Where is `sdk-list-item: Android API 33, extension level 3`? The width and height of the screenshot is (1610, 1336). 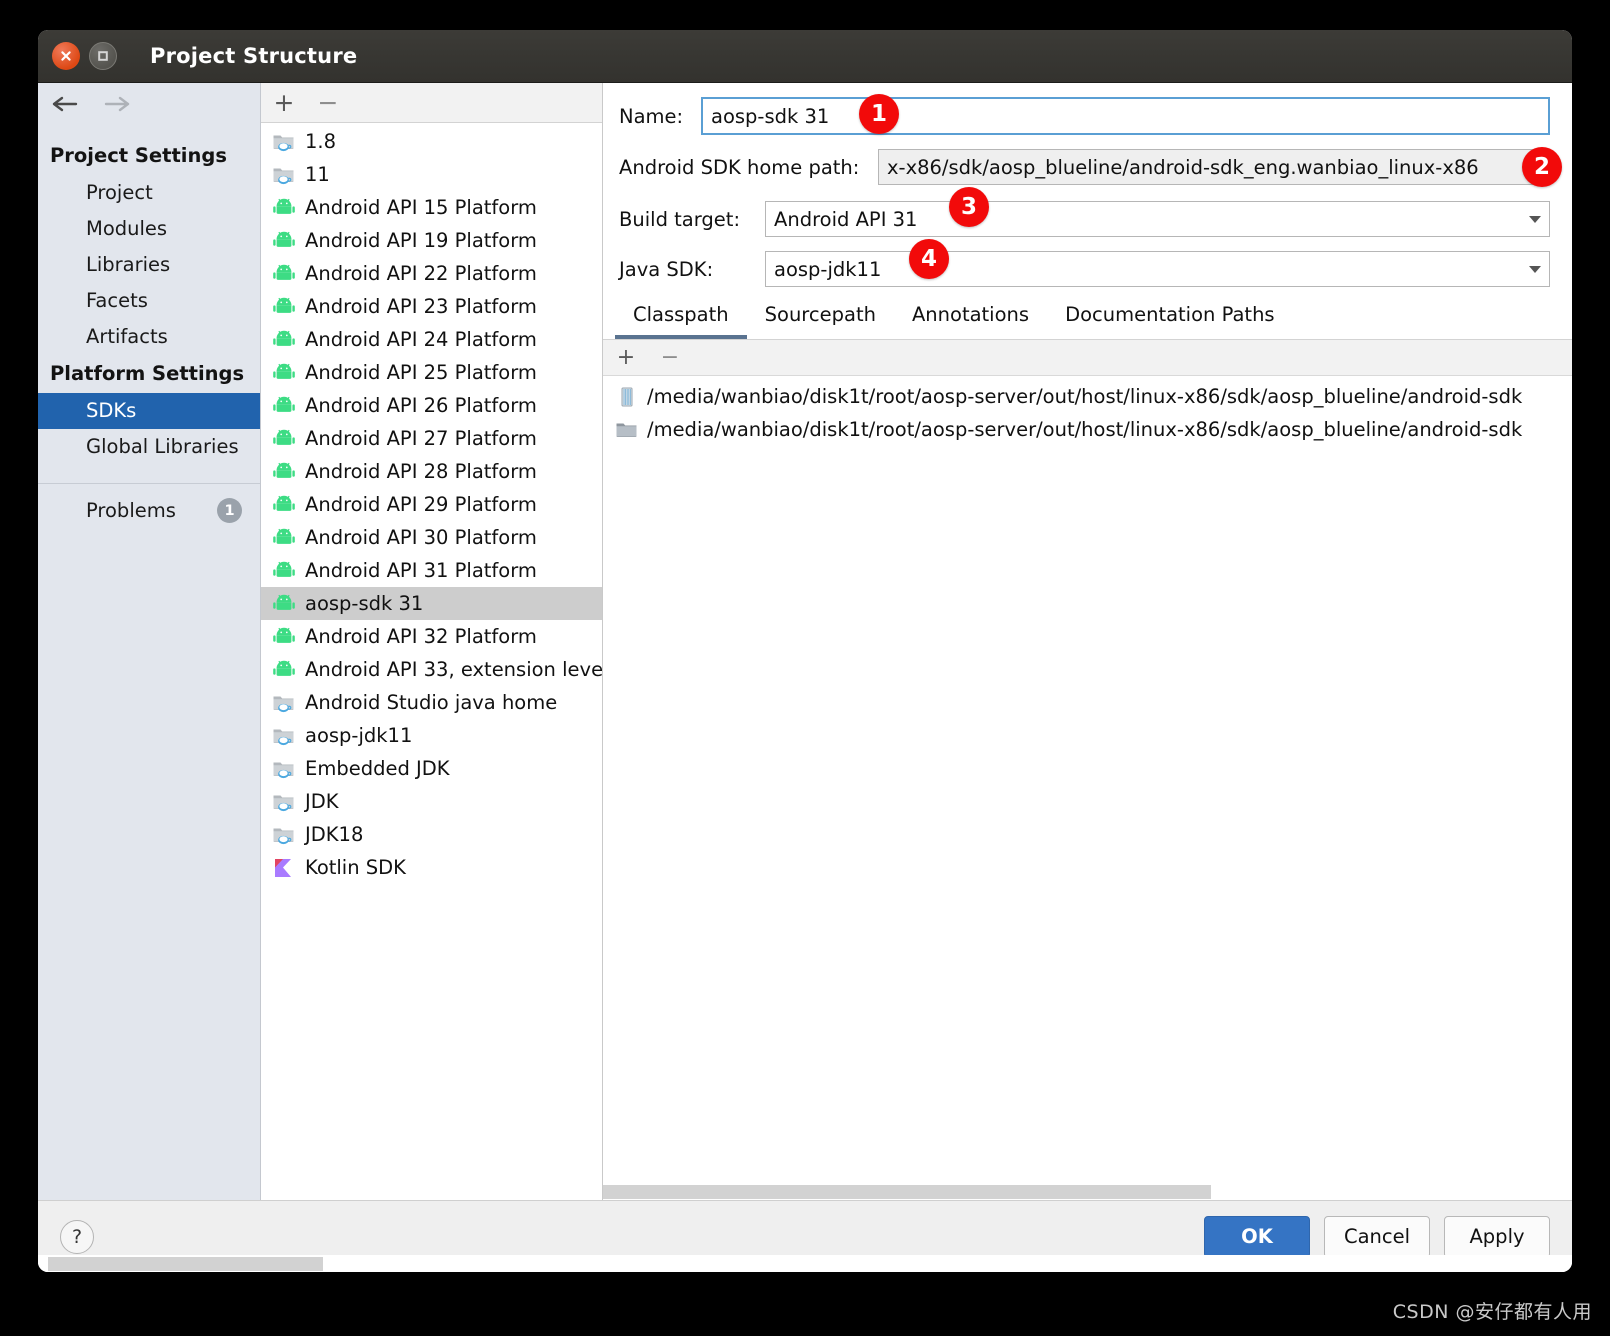
sdk-list-item: Android API 33, extension level 3 is located at coordinates (431, 669).